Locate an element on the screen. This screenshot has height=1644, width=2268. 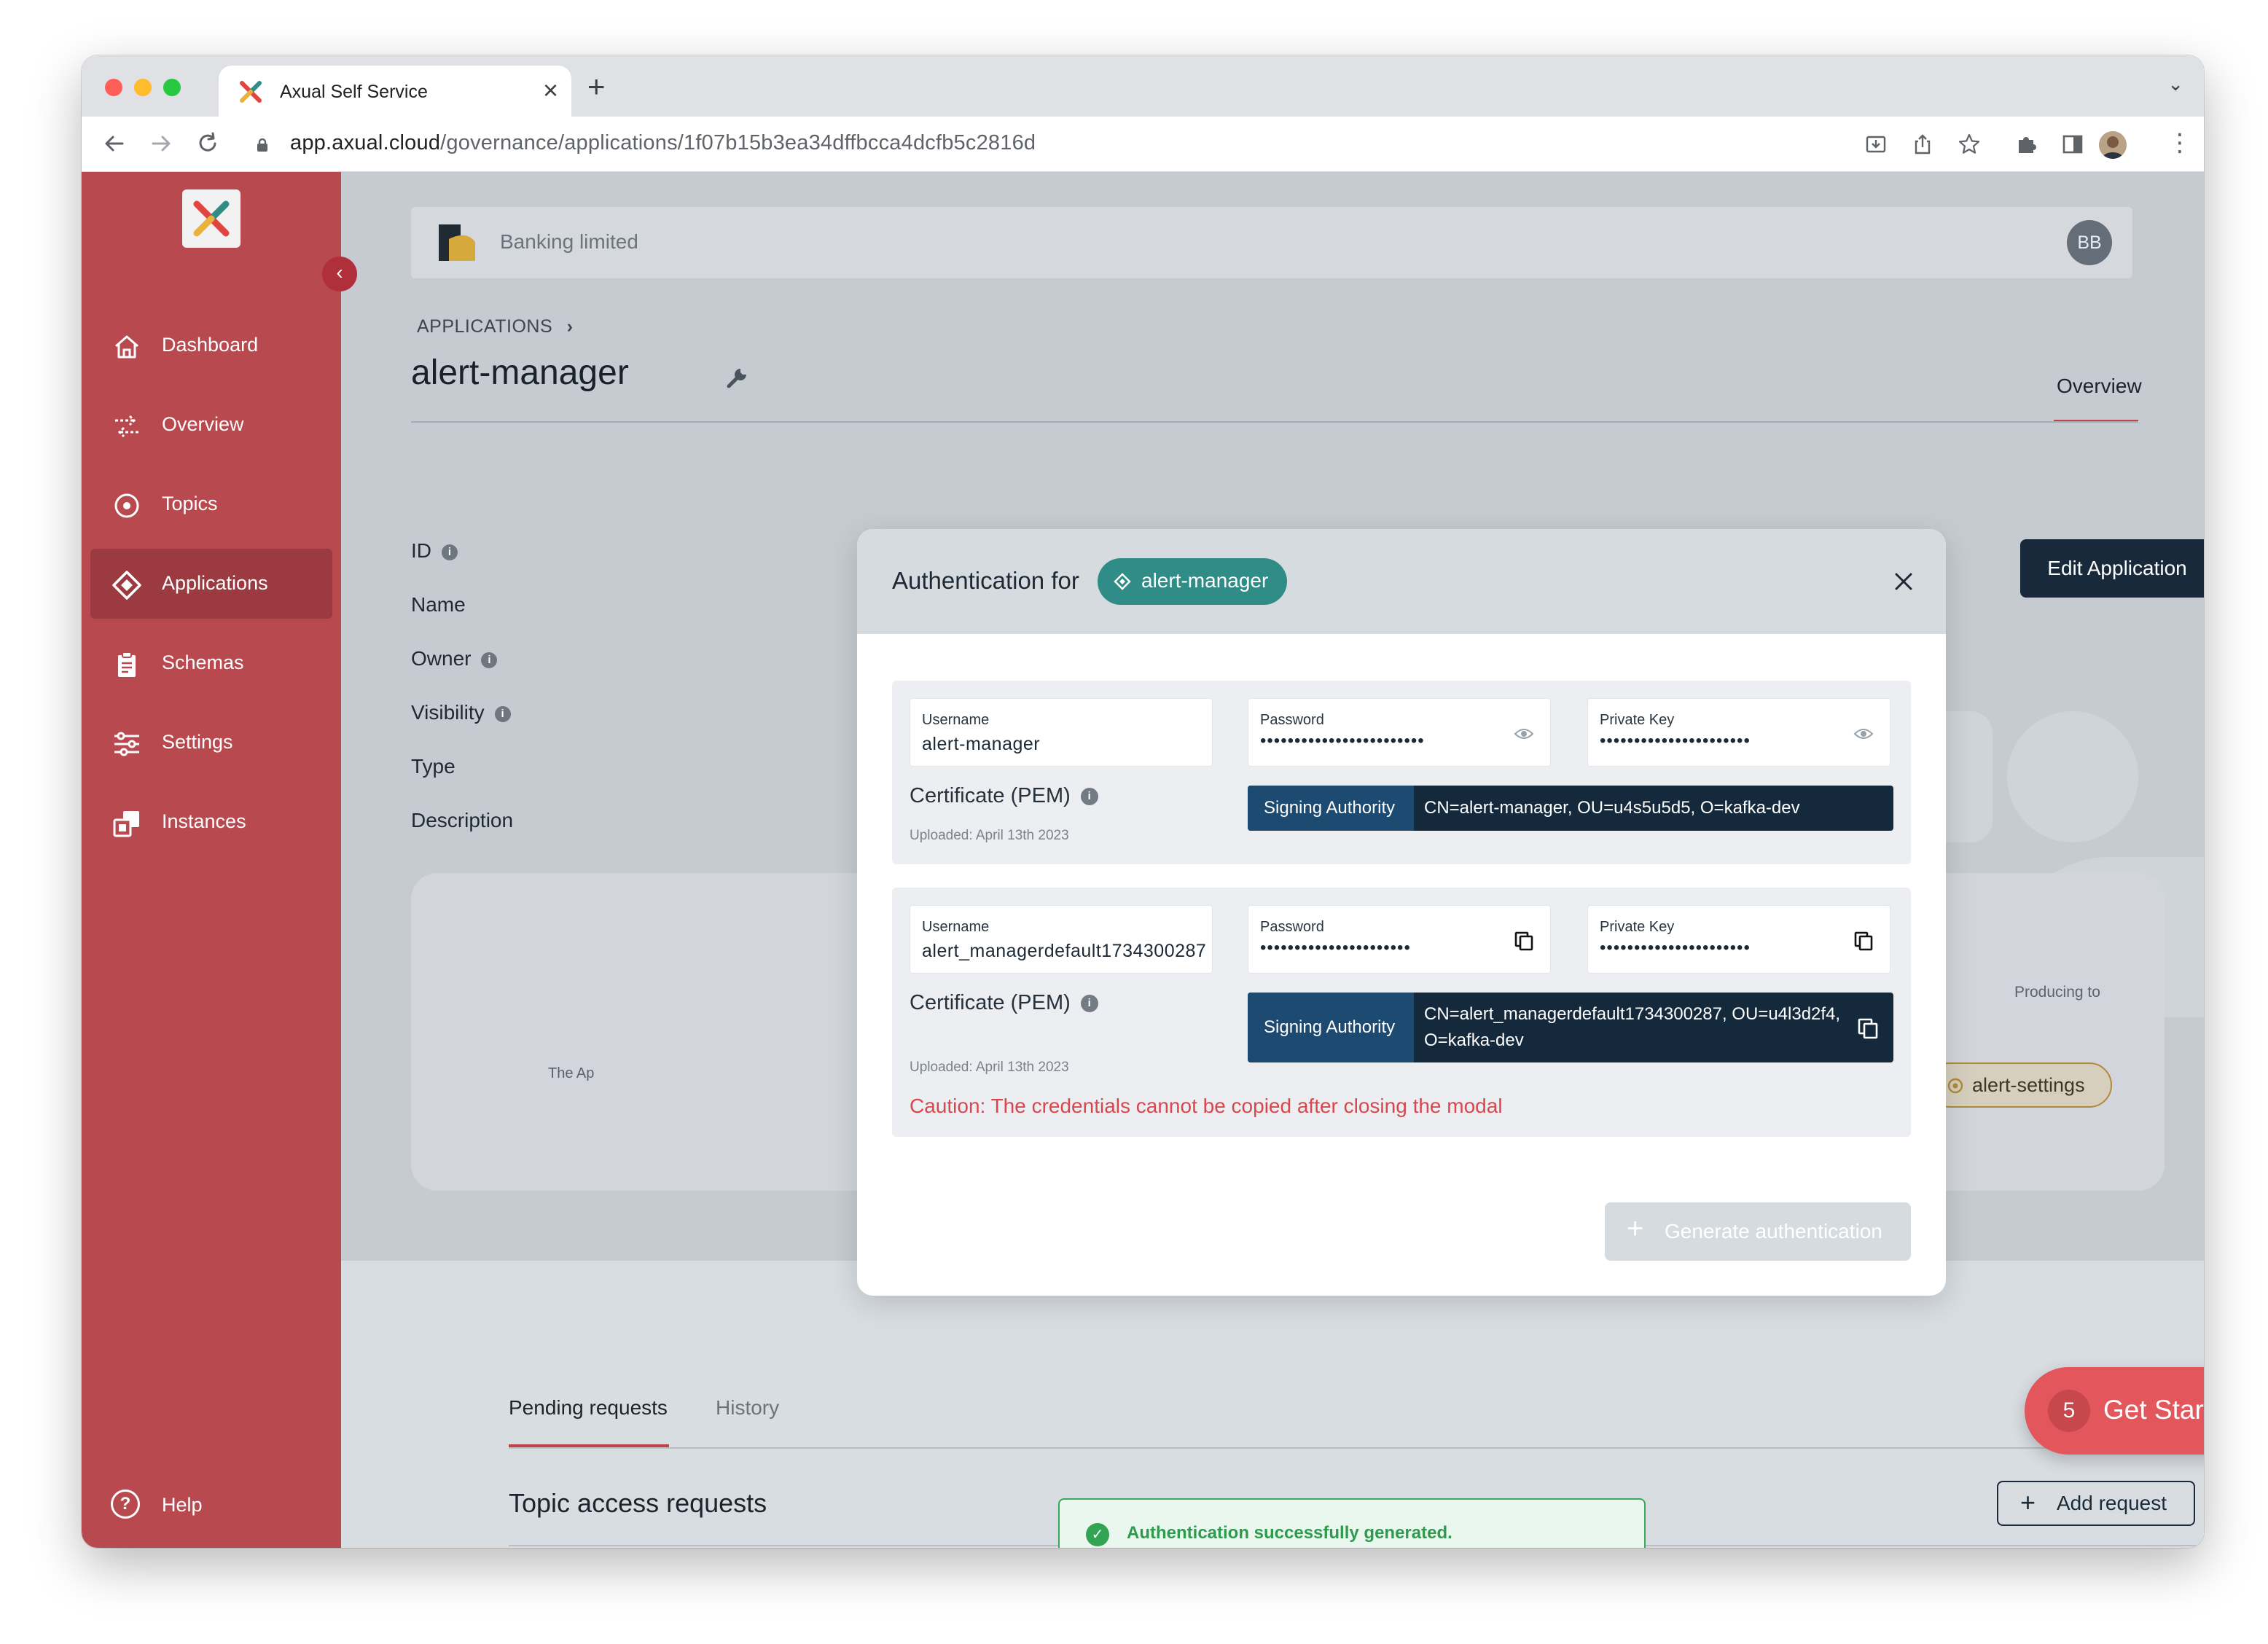
reload-icon is located at coordinates (207, 143).